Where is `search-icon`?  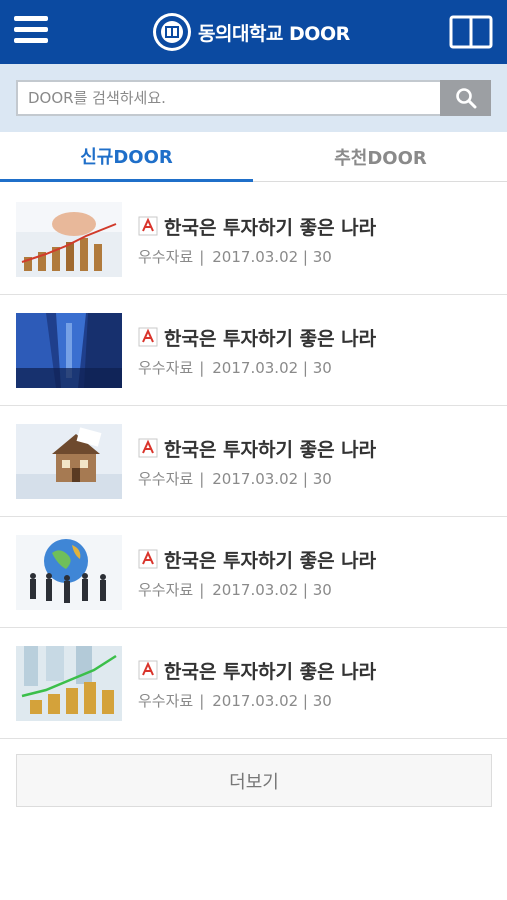 search-icon is located at coordinates (465, 98).